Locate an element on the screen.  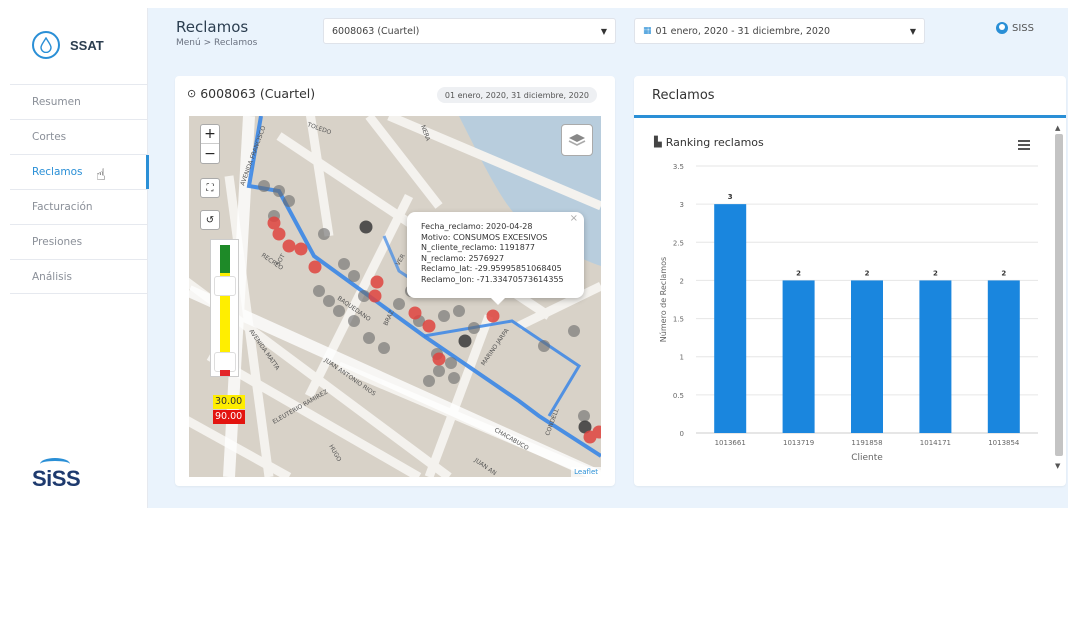
popup-cliente: N_cliente_reclamo: 1191877 is located at coordinates (478, 247).